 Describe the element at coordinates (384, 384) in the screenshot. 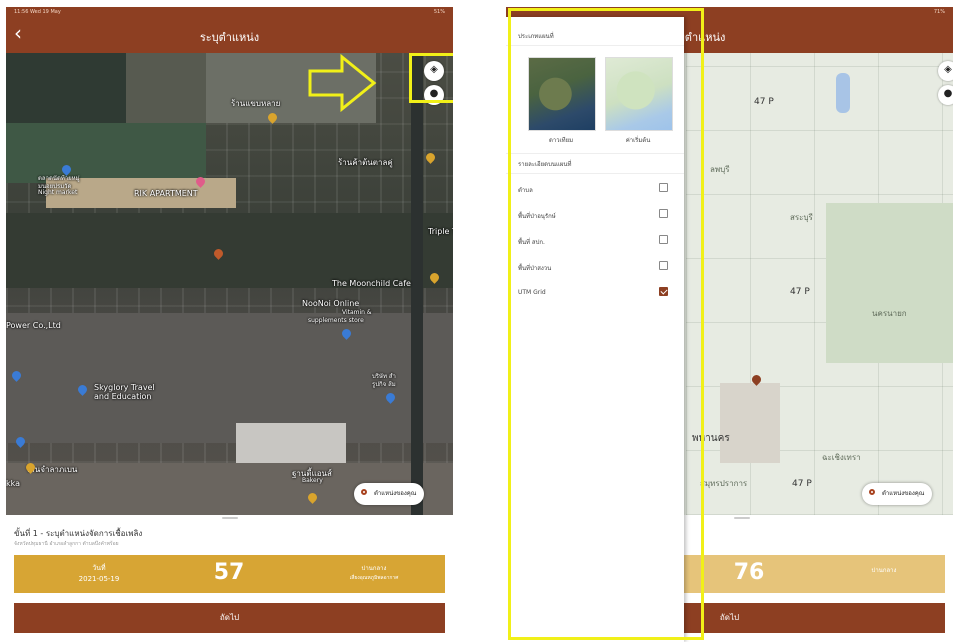

I see `map-label: รูปกิจ ส้ม` at that location.